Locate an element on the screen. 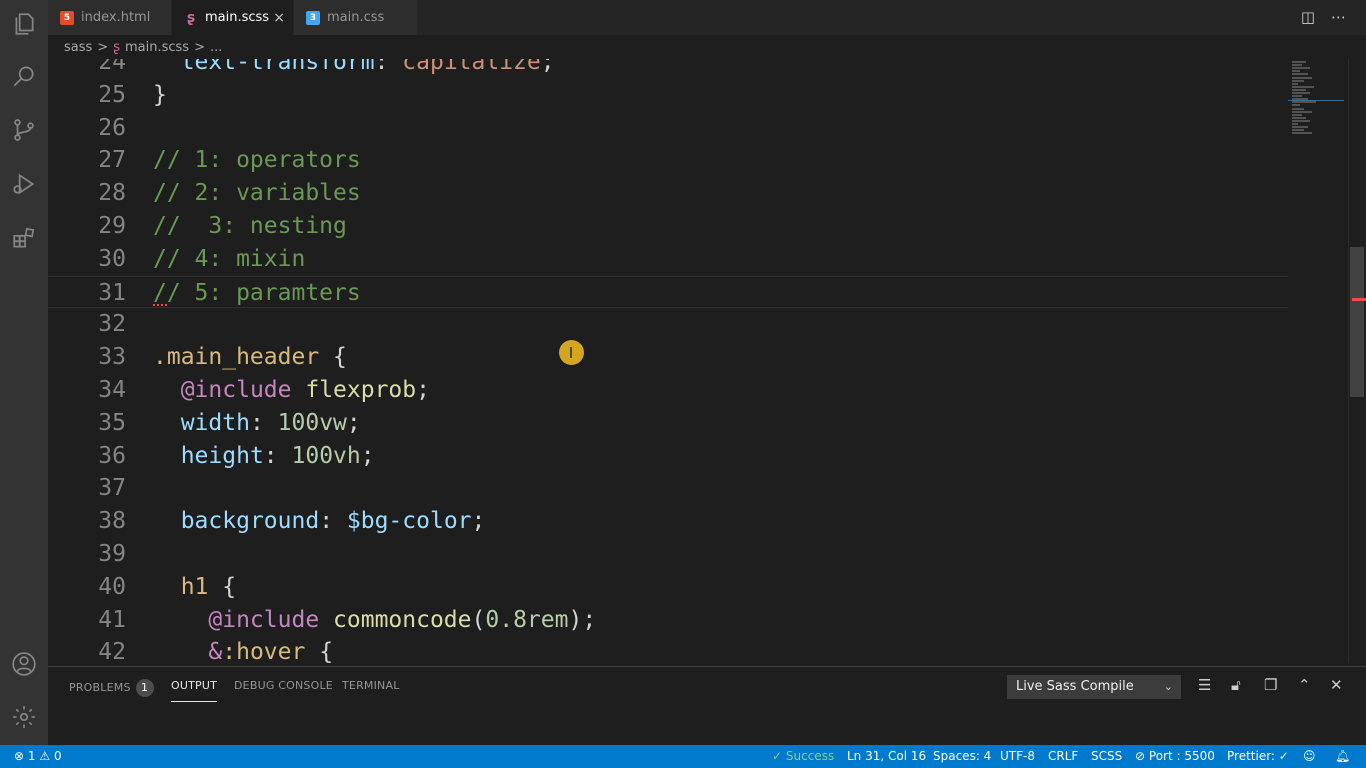 Image resolution: width=1366 pixels, height=768 pixels. code-text: // 5: paramters is located at coordinates (257, 292).